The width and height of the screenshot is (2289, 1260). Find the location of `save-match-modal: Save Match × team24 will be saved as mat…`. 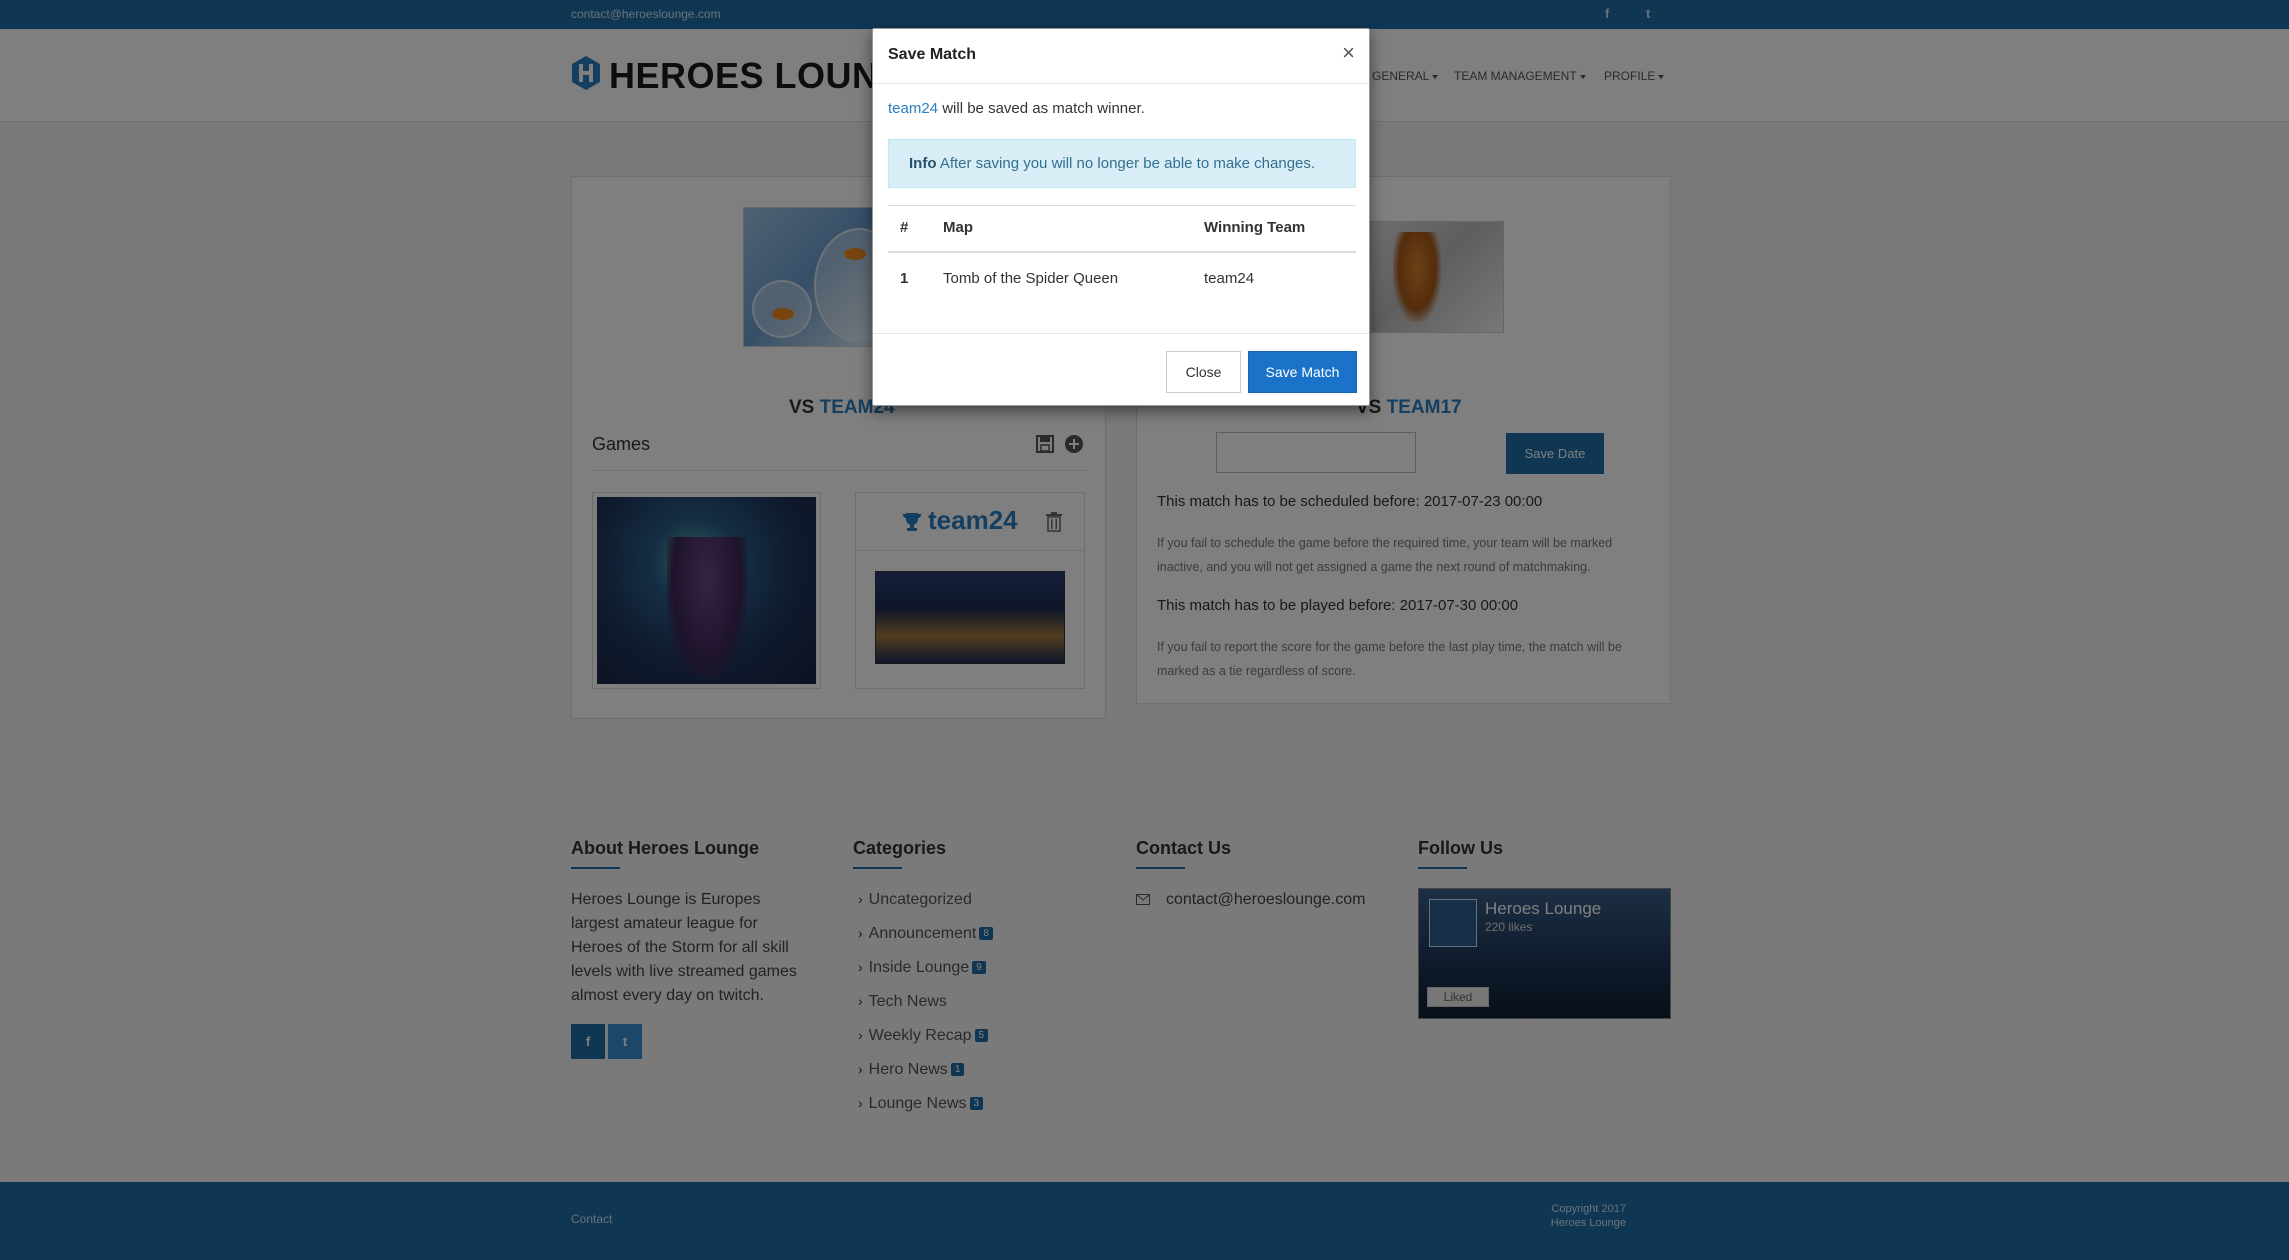

save-match-modal: Save Match × team24 will be saved as mat… is located at coordinates (1121, 217).